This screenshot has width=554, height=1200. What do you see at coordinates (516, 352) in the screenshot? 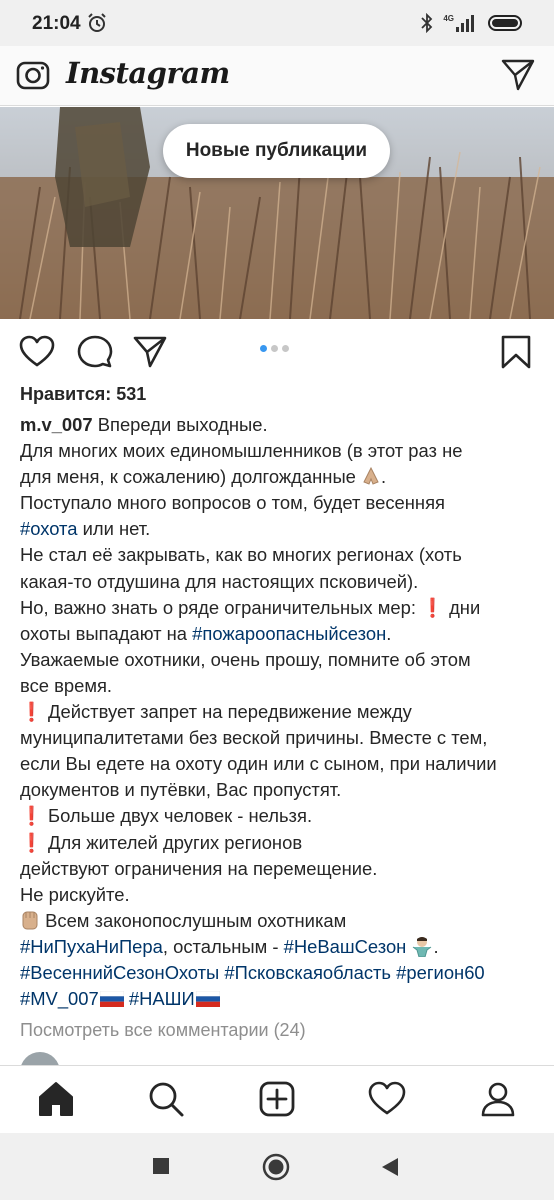
I see `bookmark-icon` at bounding box center [516, 352].